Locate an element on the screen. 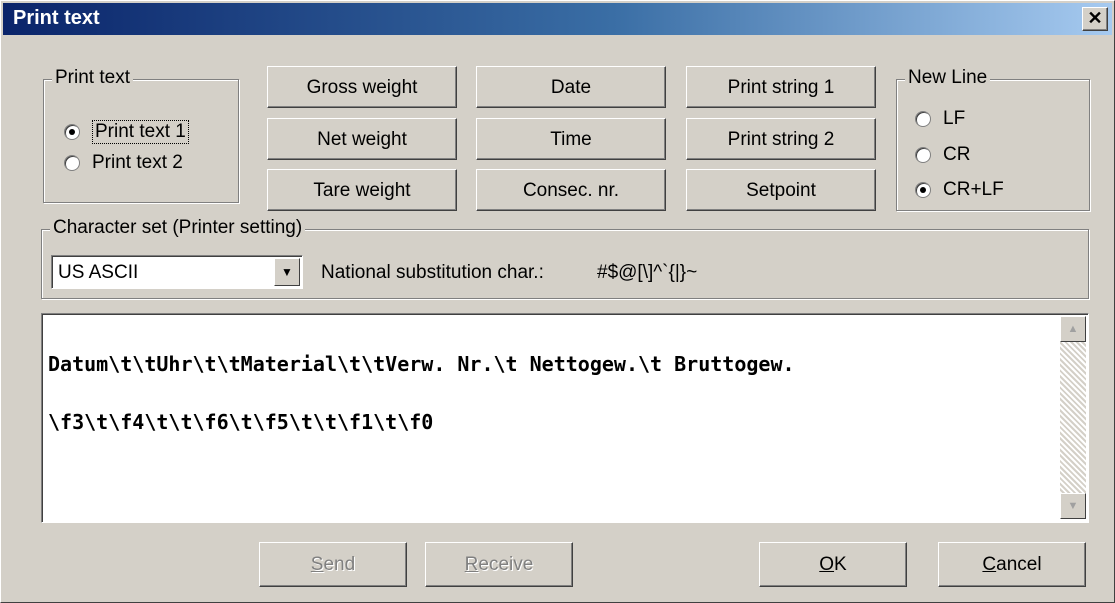 Image resolution: width=1115 pixels, height=603 pixels. ok-button: OK is located at coordinates (833, 564).